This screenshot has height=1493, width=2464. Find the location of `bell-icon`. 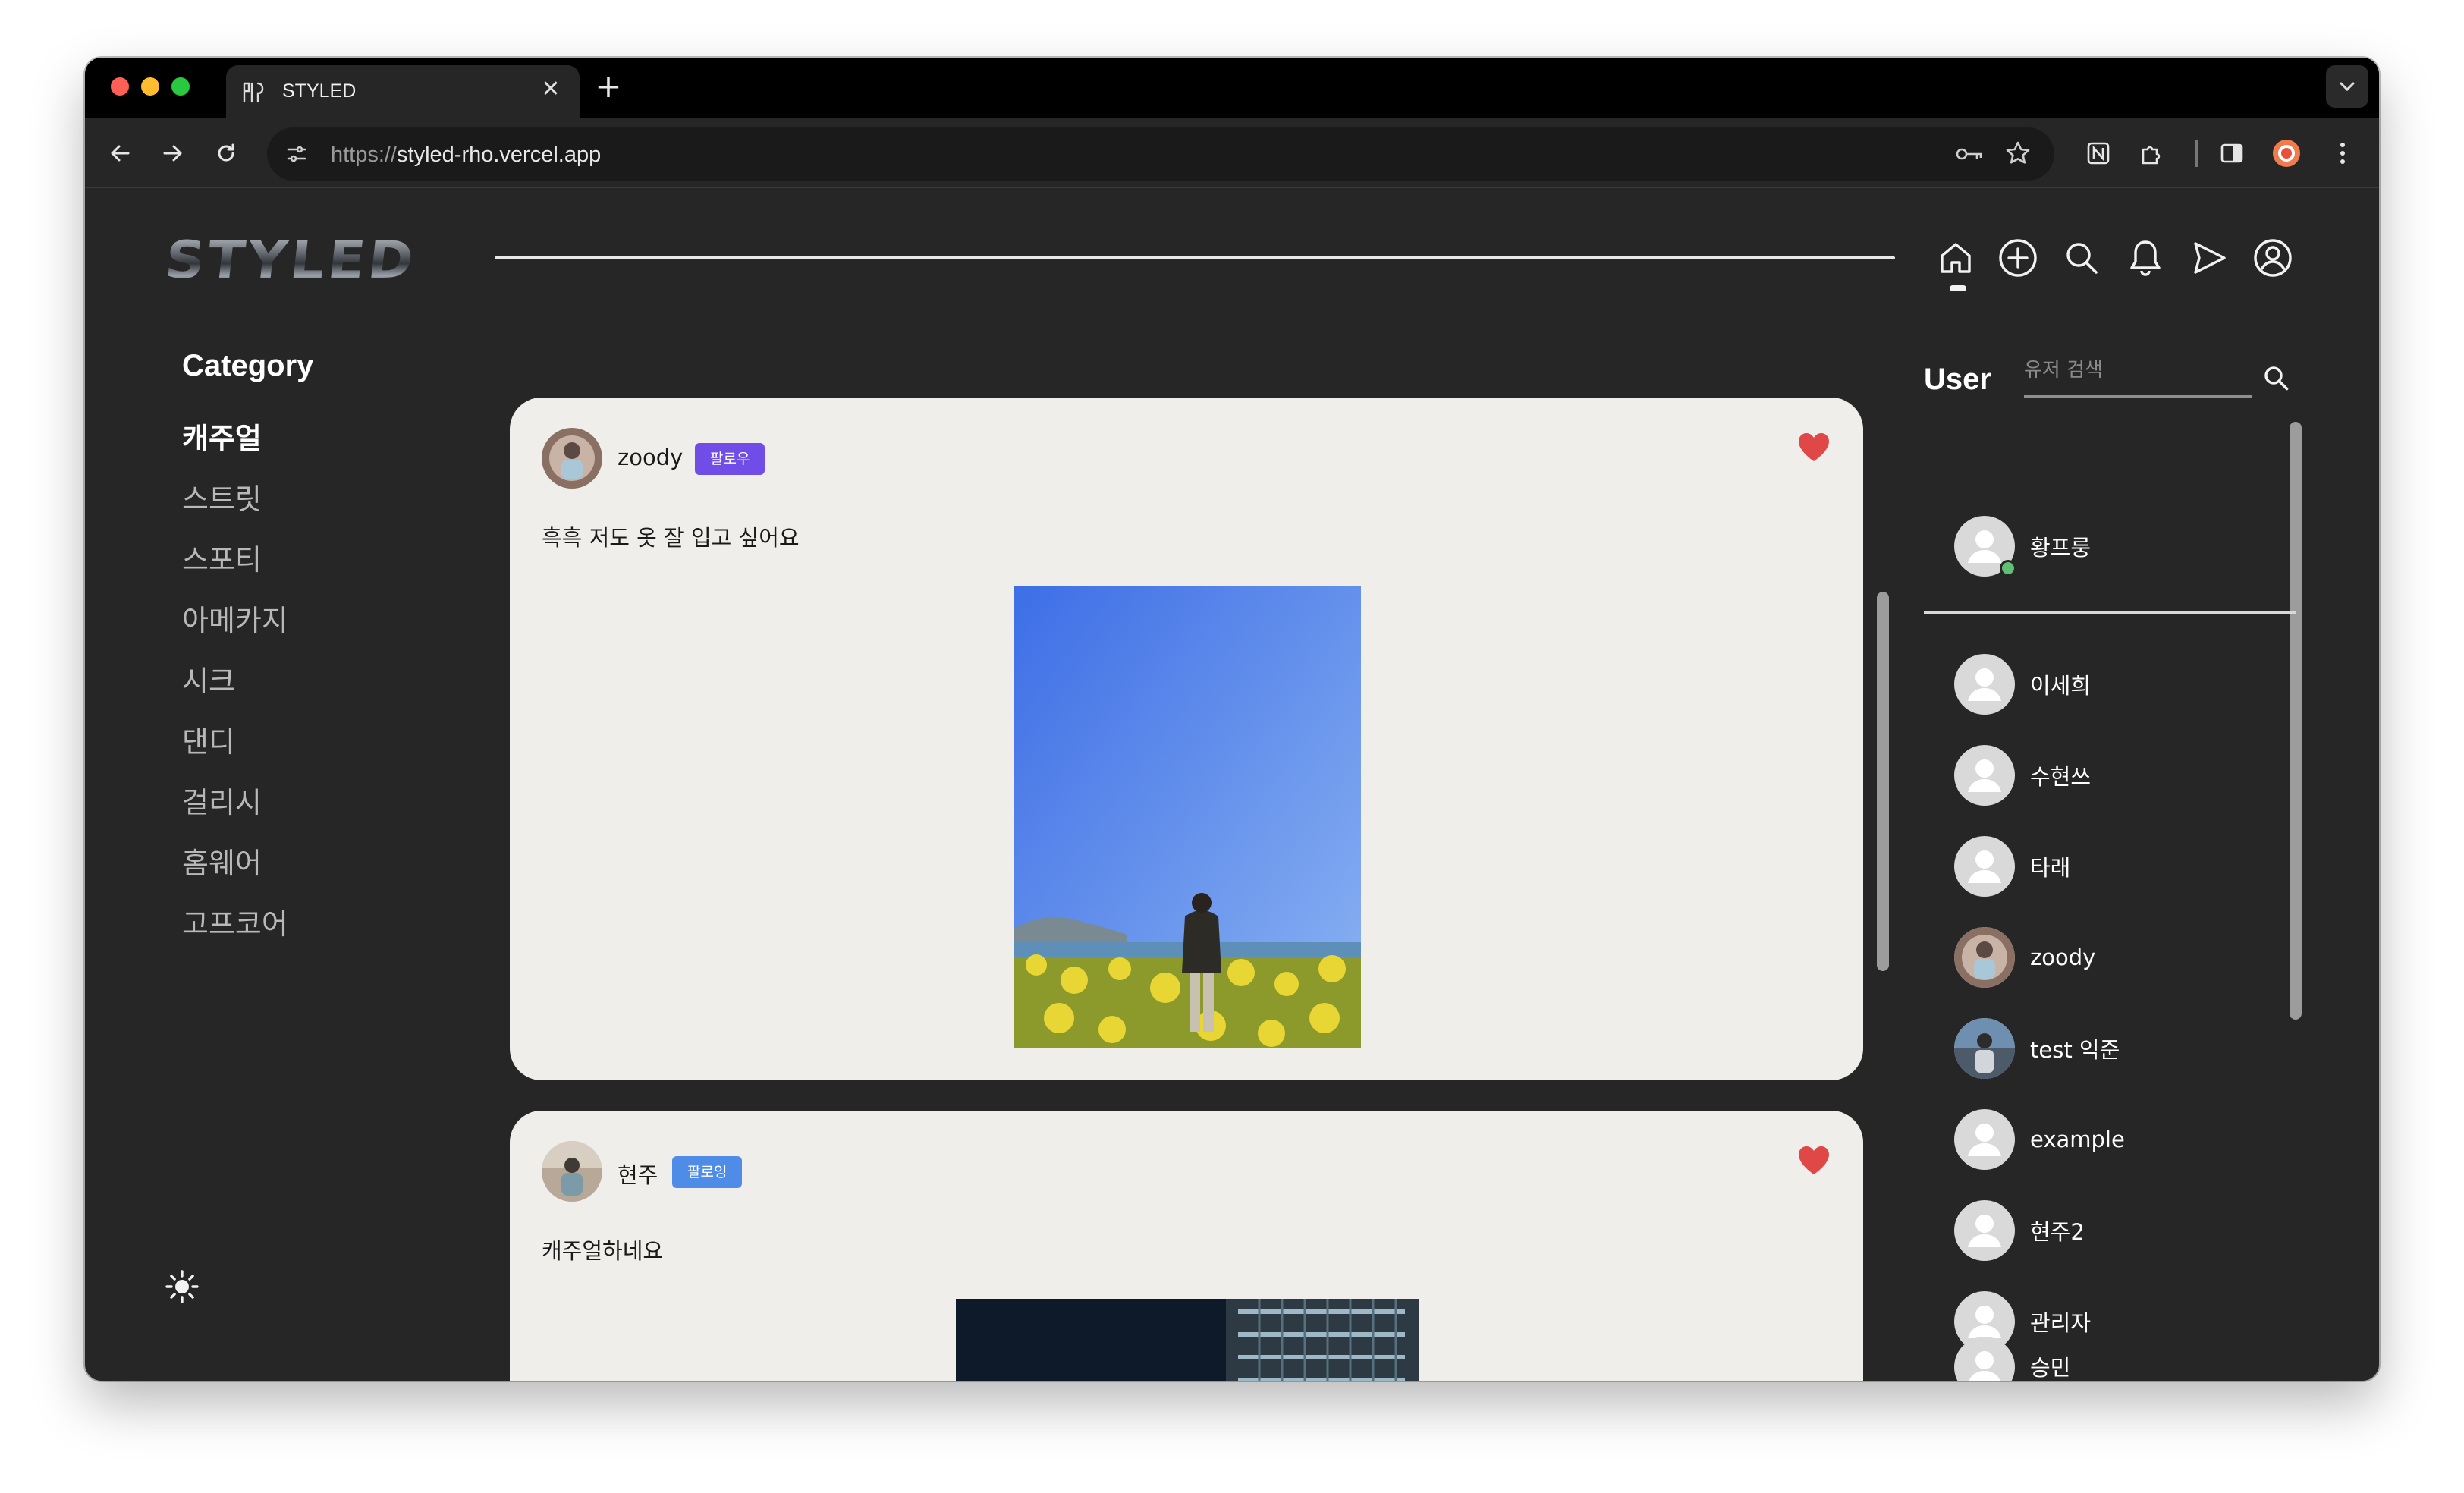

bell-icon is located at coordinates (2145, 258).